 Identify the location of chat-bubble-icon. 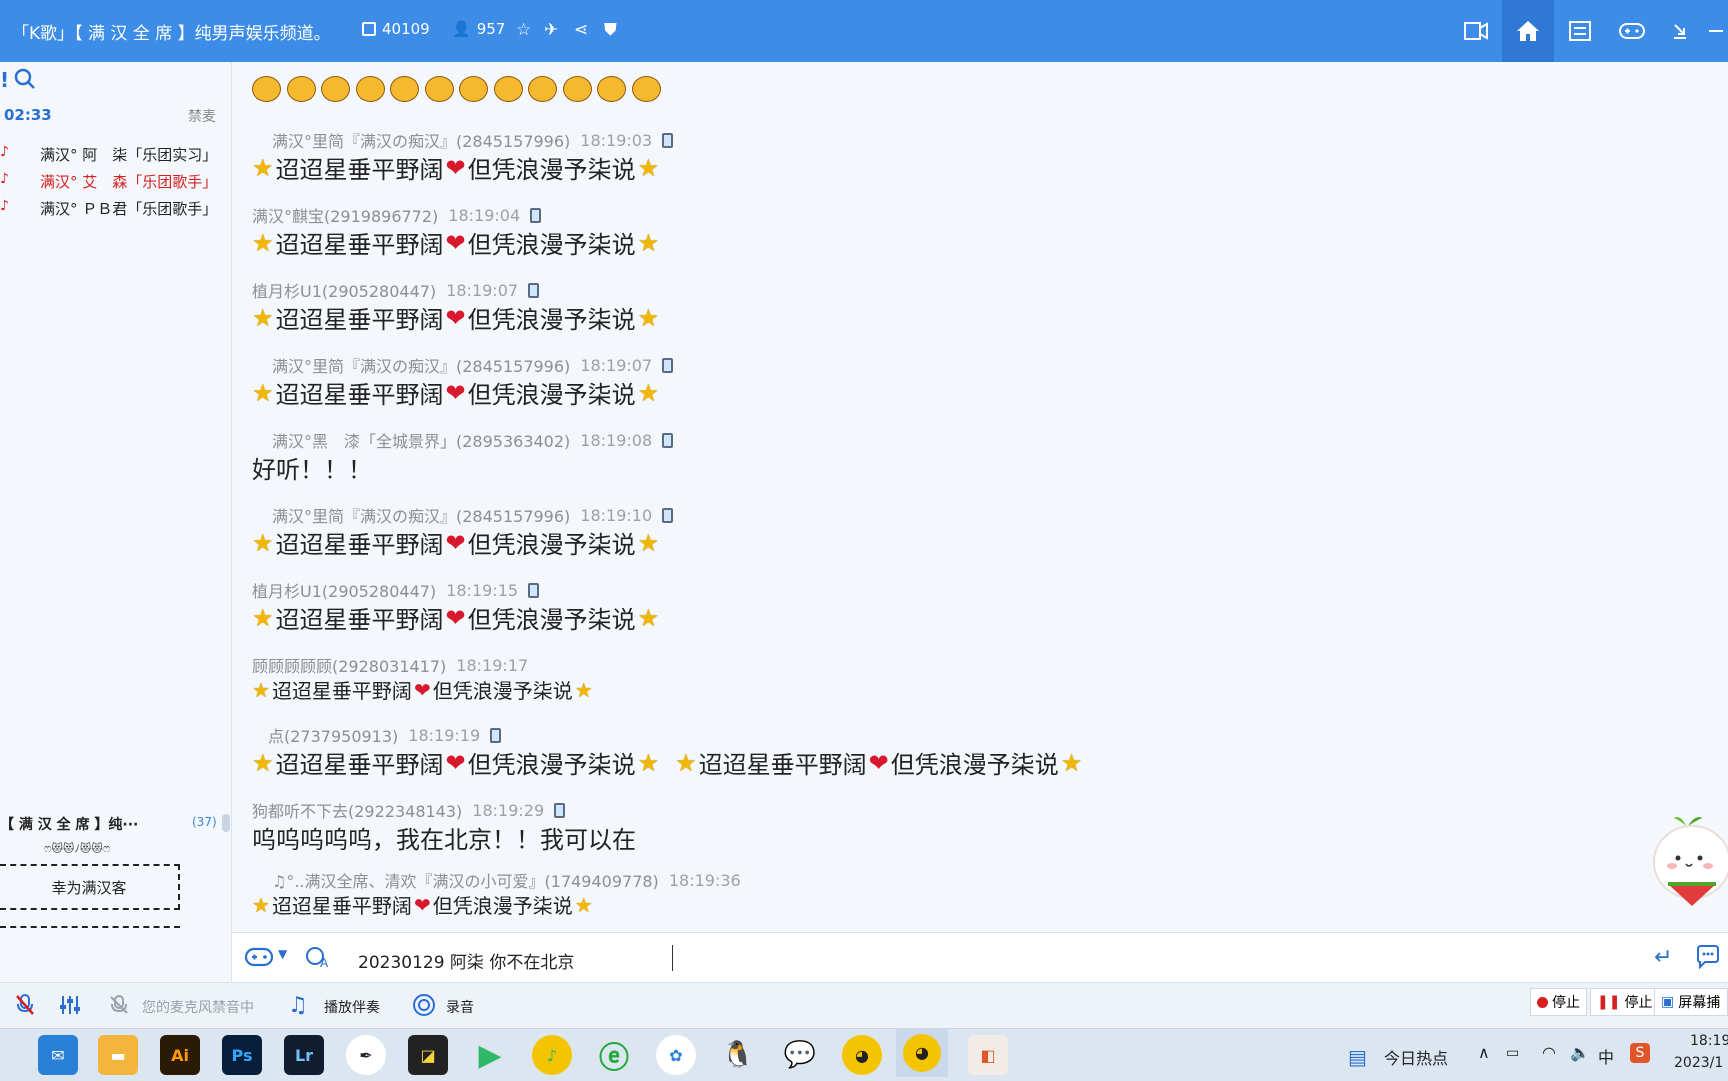
(1708, 959).